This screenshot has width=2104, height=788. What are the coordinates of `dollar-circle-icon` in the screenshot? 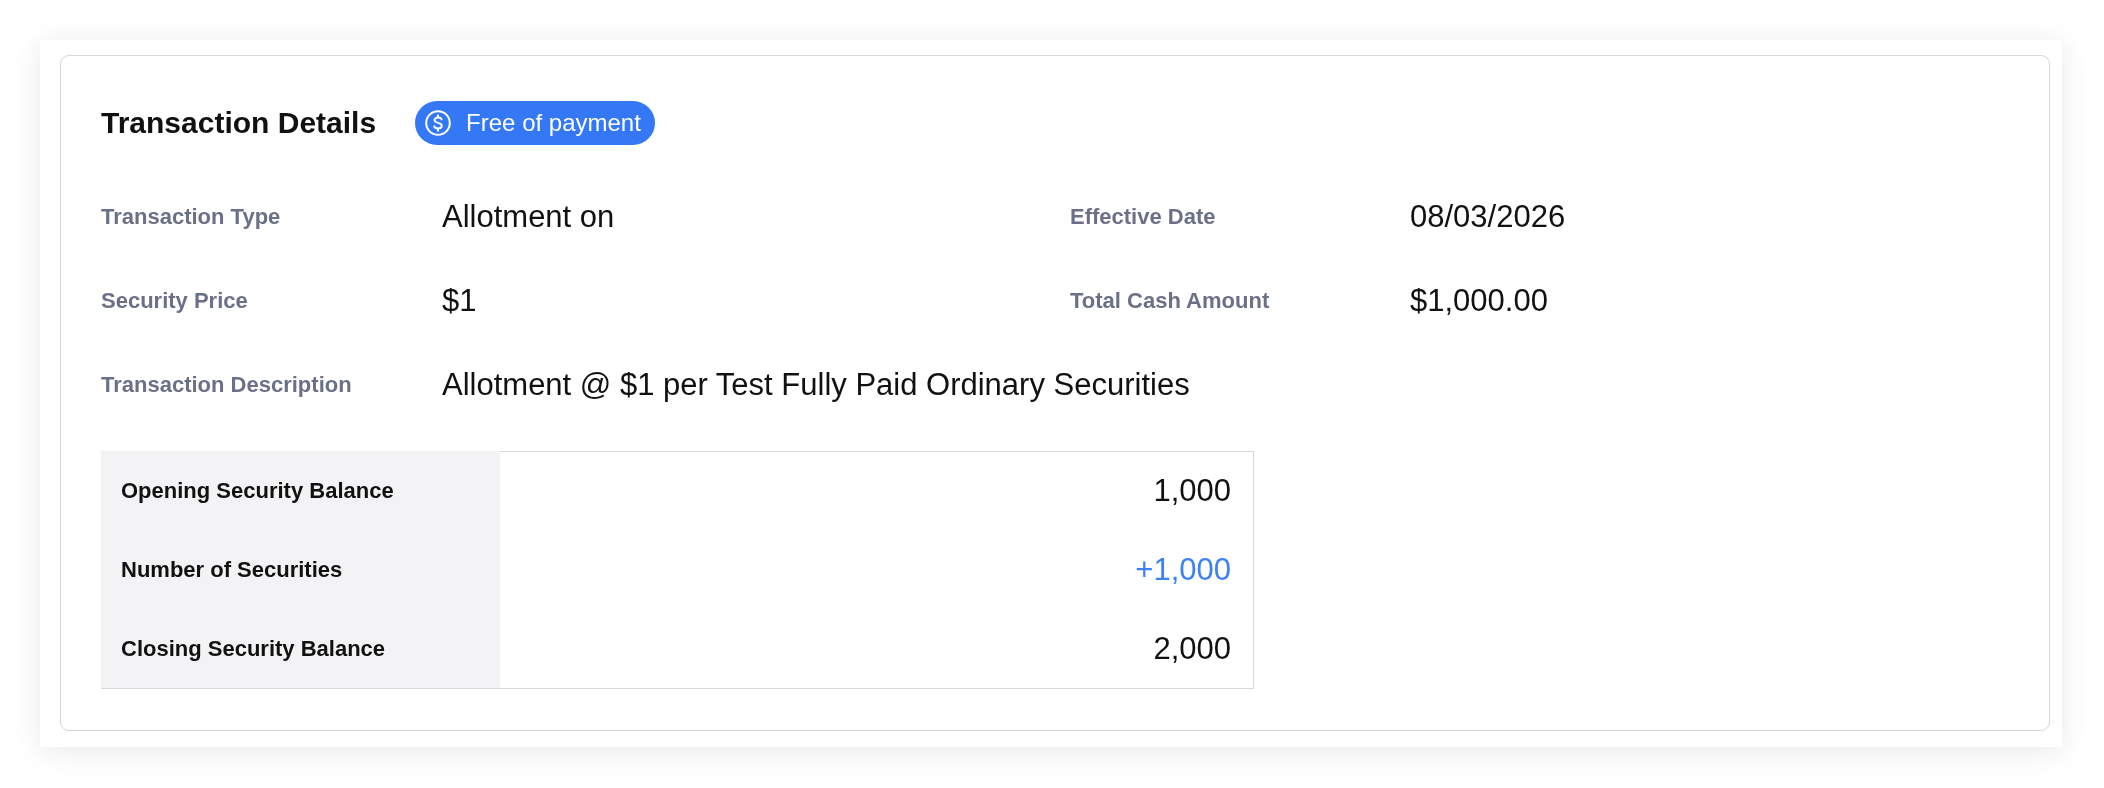 It's located at (438, 122).